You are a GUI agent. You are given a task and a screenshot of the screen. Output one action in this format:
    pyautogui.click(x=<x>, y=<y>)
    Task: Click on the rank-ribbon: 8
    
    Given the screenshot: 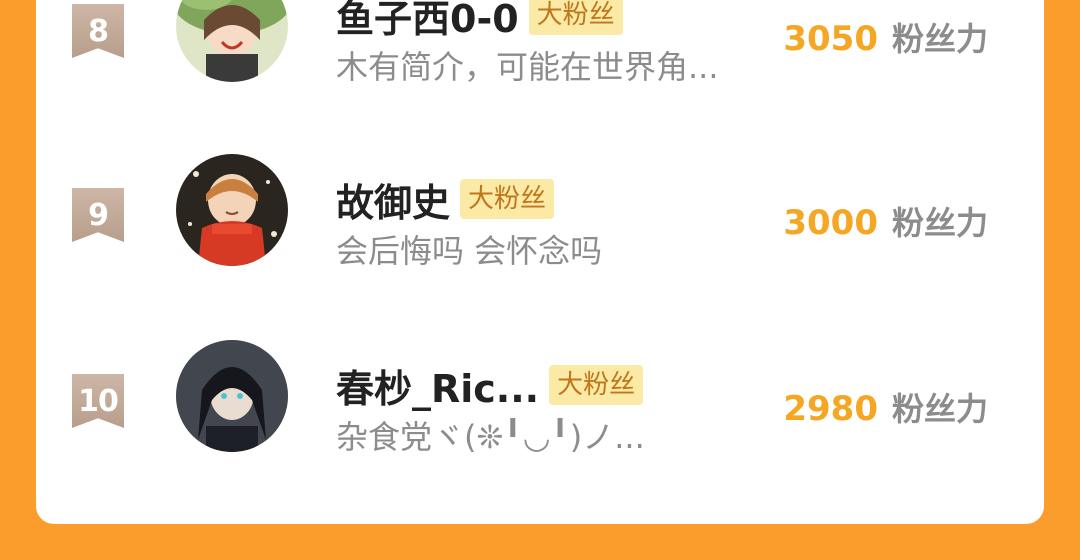 What is the action you would take?
    pyautogui.click(x=98, y=31)
    